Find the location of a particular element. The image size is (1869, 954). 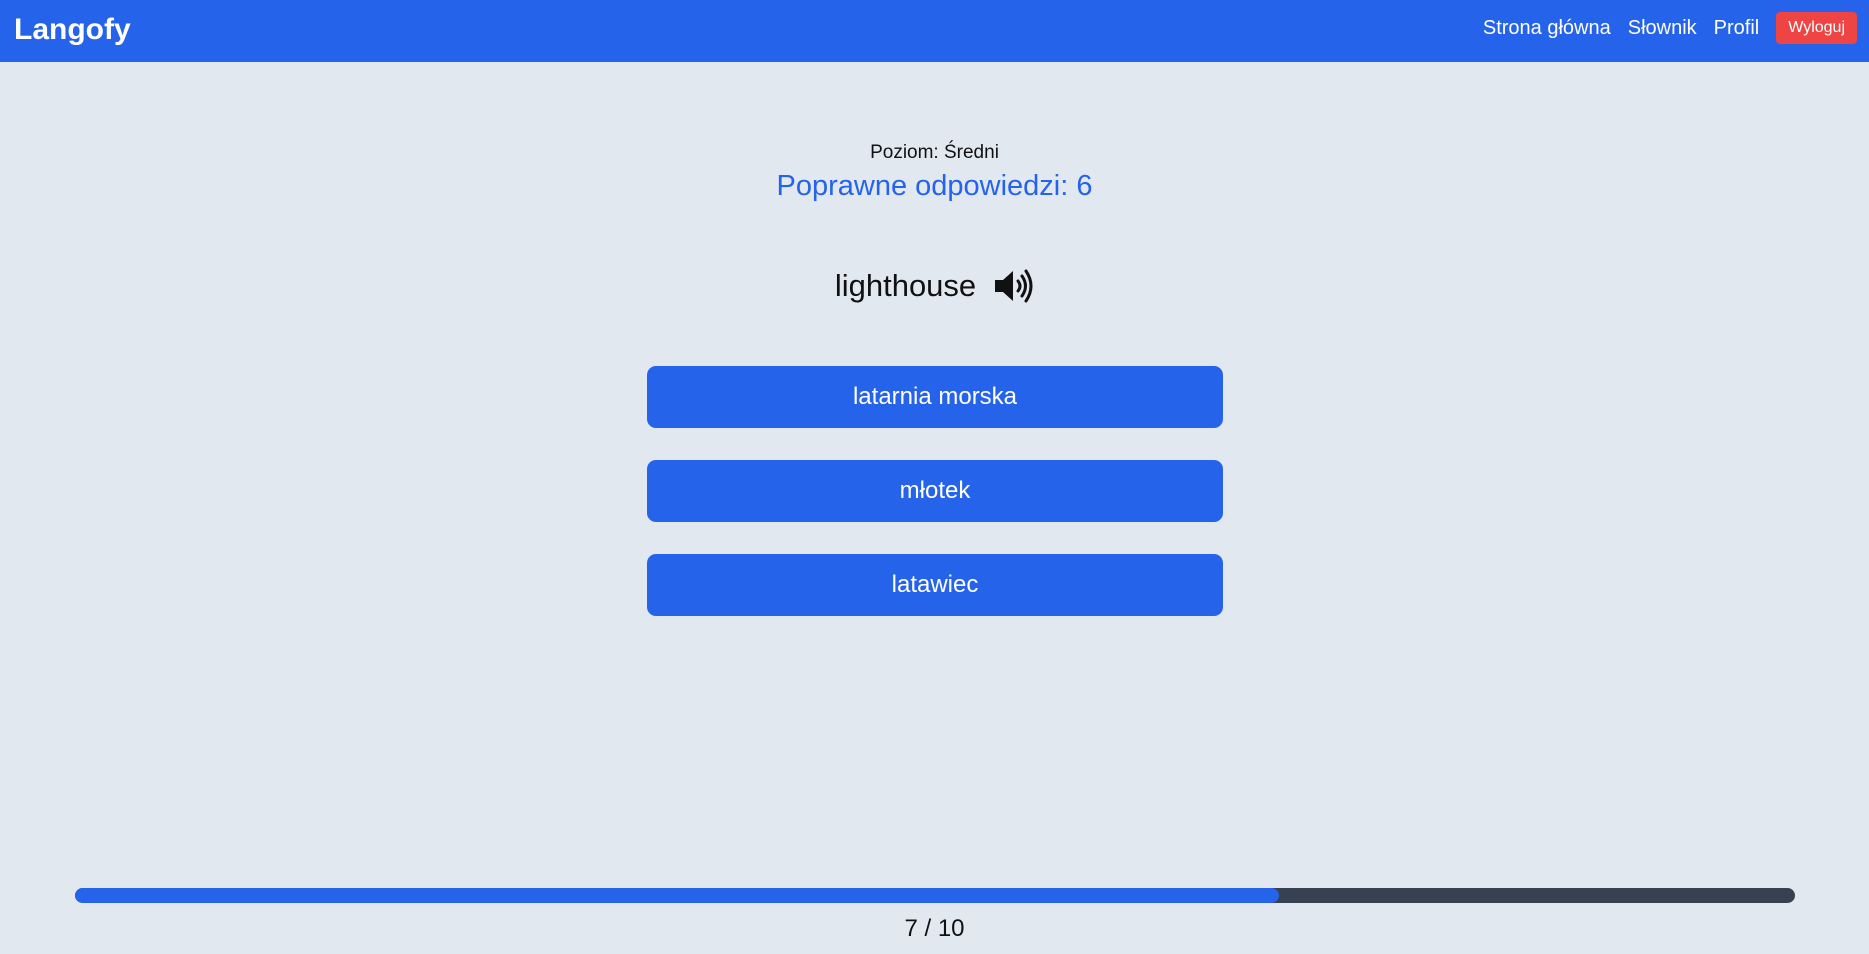

difficulty-level: Poziom: Średni is located at coordinates (934, 152).